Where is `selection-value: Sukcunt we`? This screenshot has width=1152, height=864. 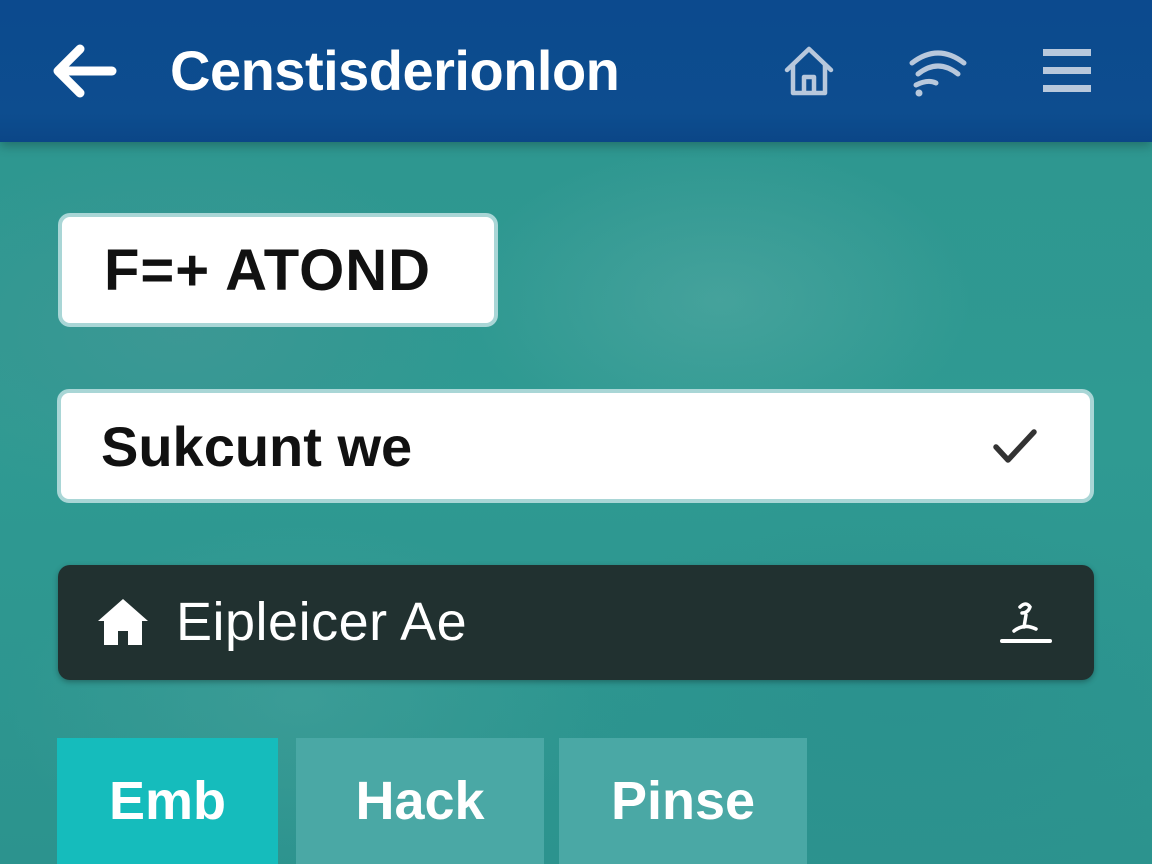
selection-value: Sukcunt we is located at coordinates (257, 446).